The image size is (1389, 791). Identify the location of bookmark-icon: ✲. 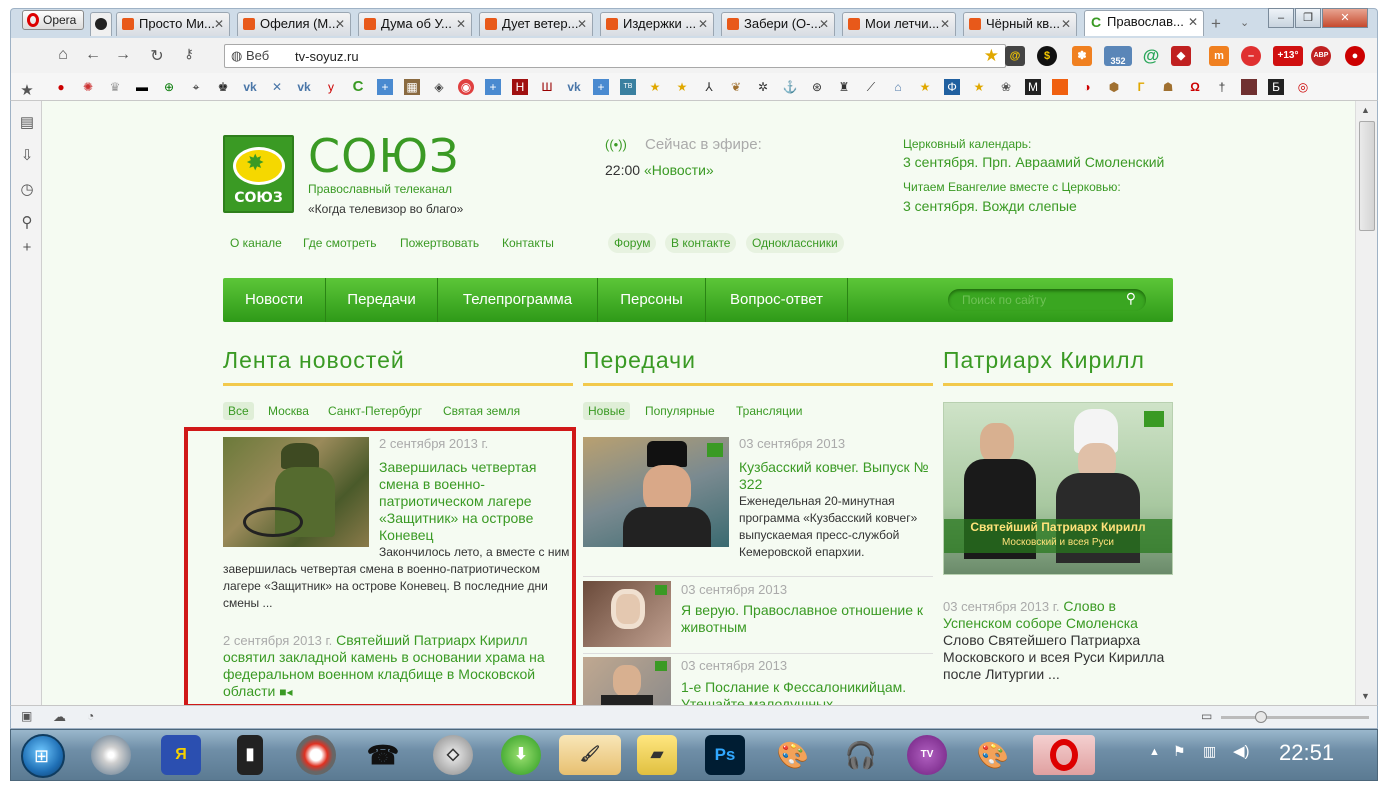
(763, 87).